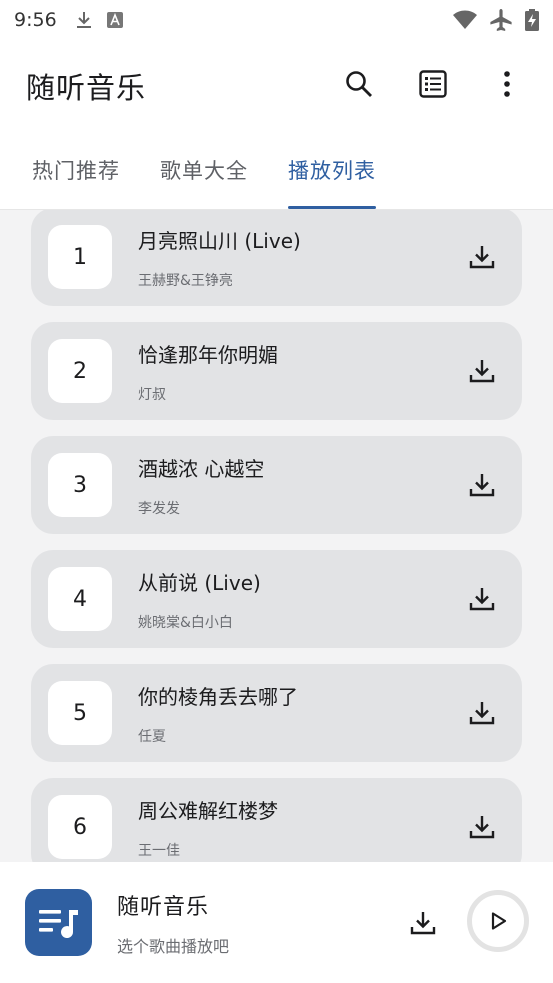 This screenshot has width=553, height=983. What do you see at coordinates (114, 20) in the screenshot?
I see `a-notification-icon` at bounding box center [114, 20].